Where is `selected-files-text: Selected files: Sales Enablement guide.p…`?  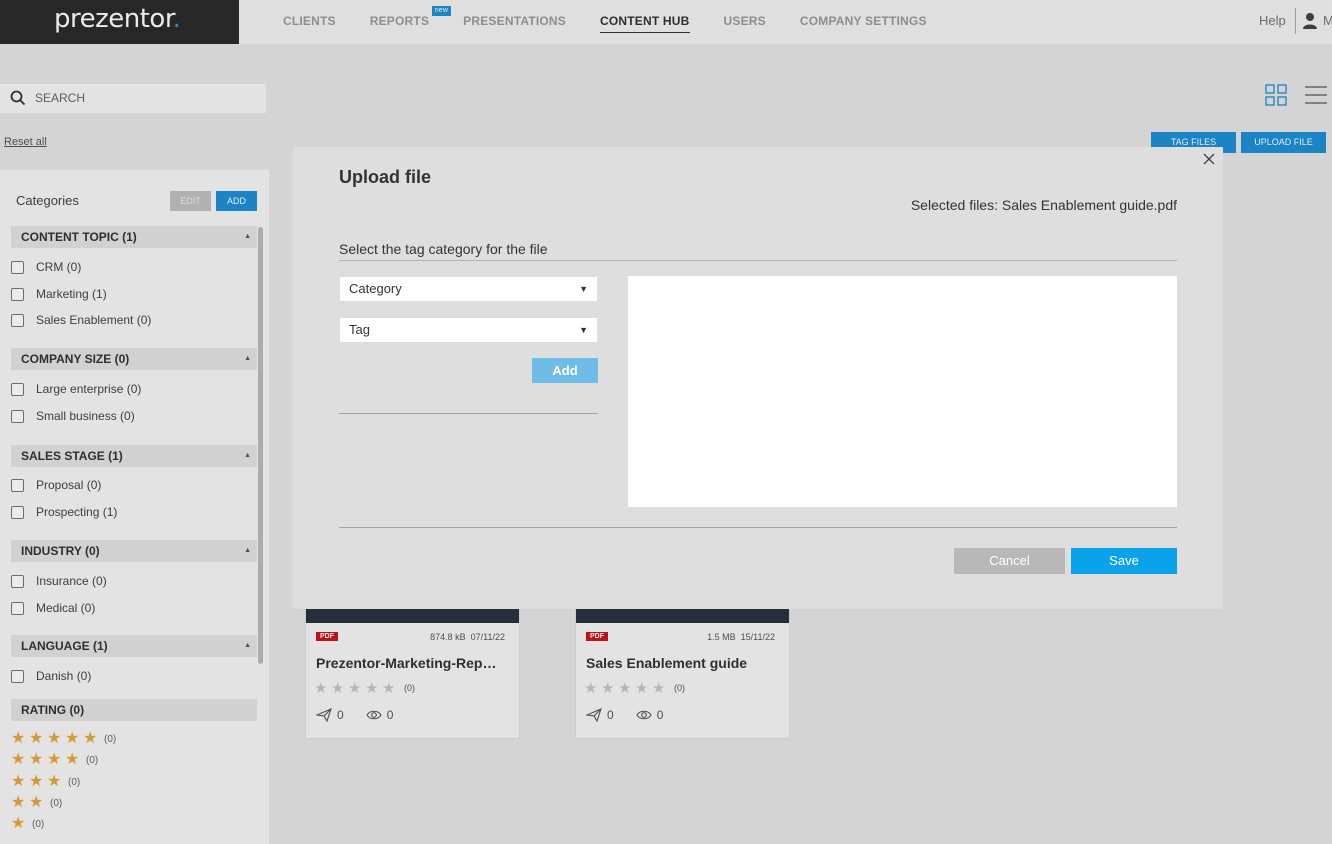
selected-files-text: Selected files: Sales Enablement guide.p… is located at coordinates (1043, 205).